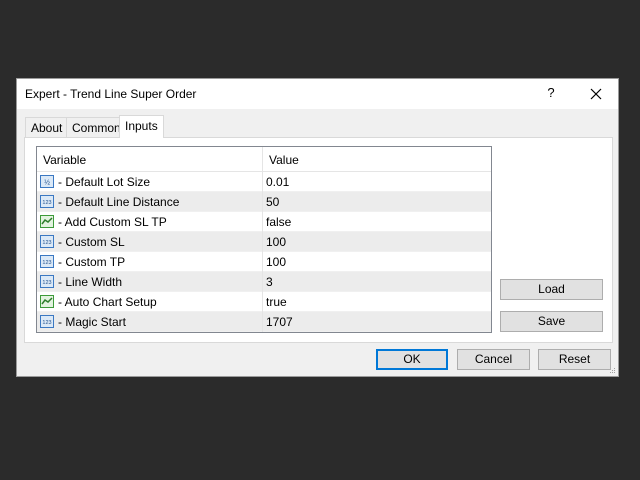  I want to click on table-row: 123 - Custom TP 100, so click(264, 262).